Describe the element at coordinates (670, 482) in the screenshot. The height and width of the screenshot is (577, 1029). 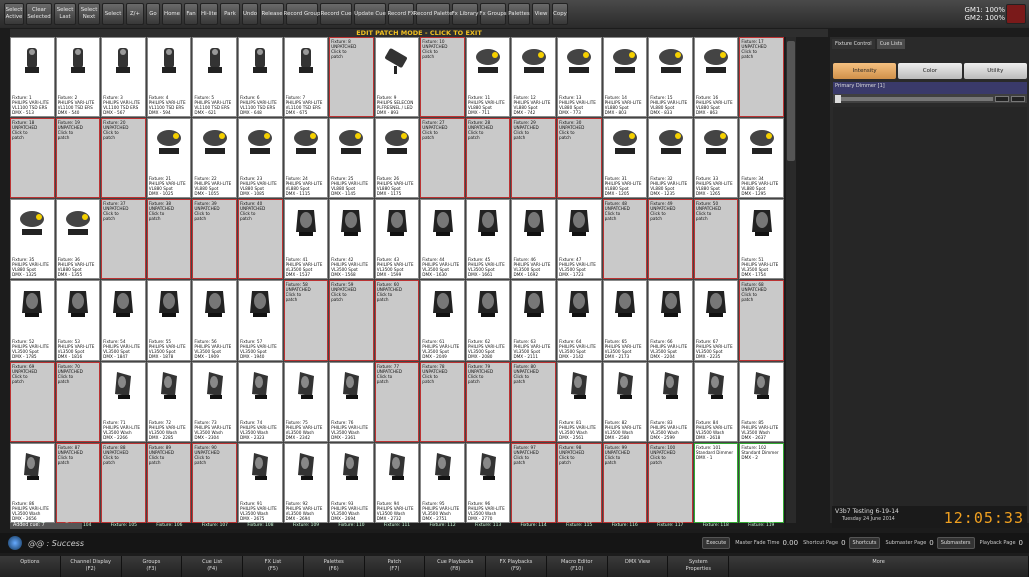
I see `fixture-tile: Fixture: 100 UNPATCHED Click to patch` at that location.